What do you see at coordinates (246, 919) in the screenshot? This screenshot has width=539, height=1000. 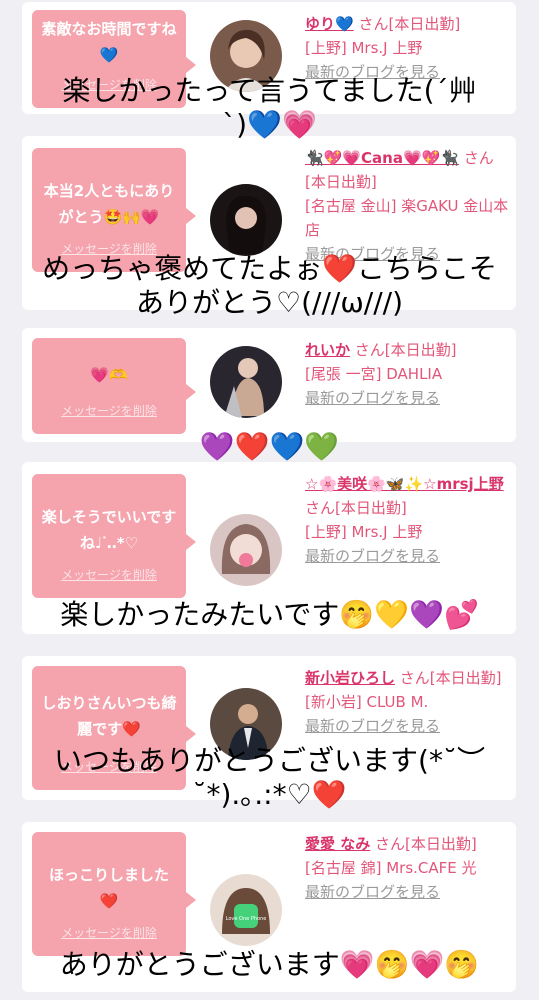 I see `avatar-badge-text: Love One Phone` at bounding box center [246, 919].